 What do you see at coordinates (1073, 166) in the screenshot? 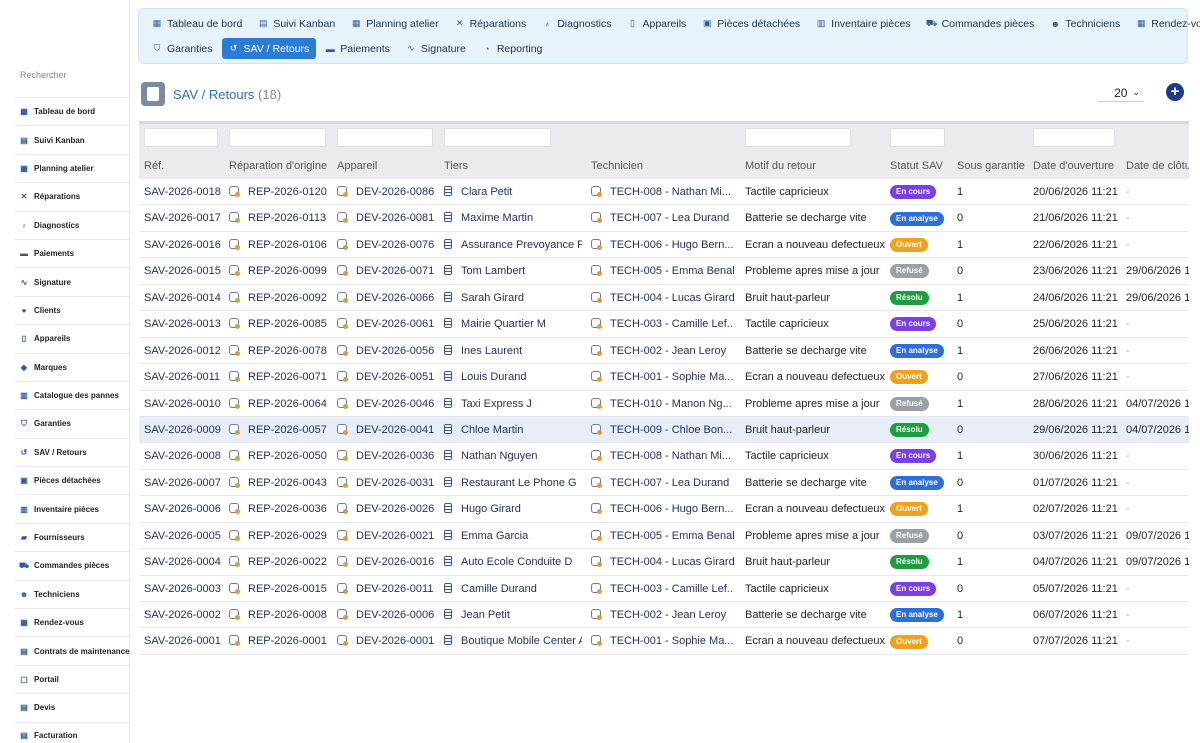
I see `column-header-date-ouverture: Date d'ouverture` at bounding box center [1073, 166].